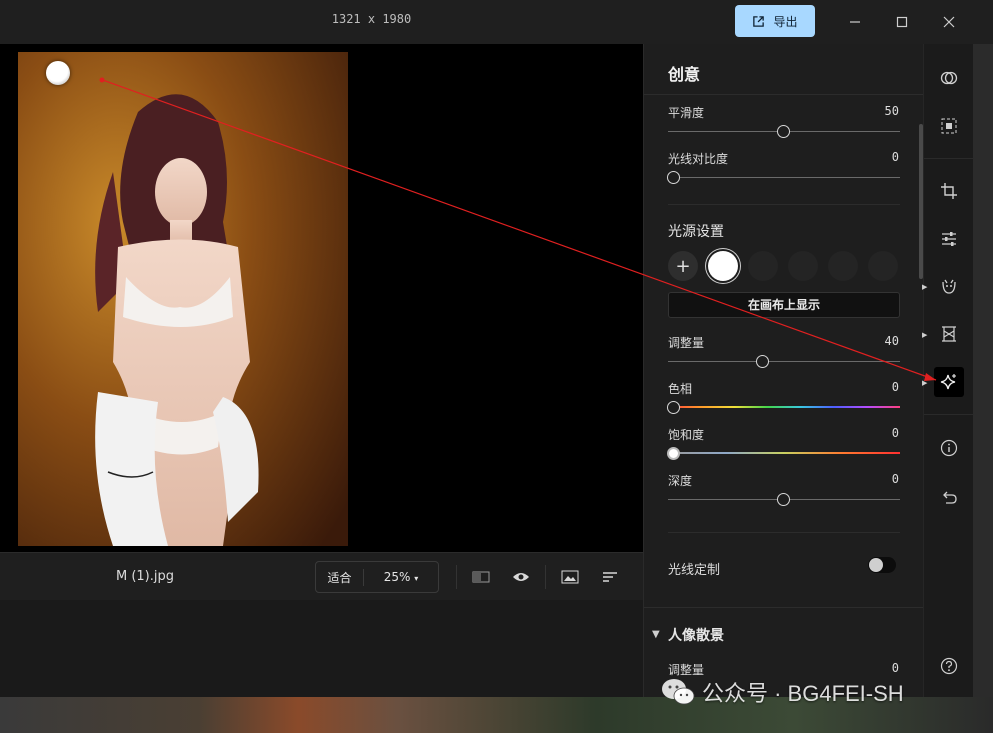 This screenshot has height=733, width=993. I want to click on zoom-dropdown: 25% ▾, so click(401, 577).